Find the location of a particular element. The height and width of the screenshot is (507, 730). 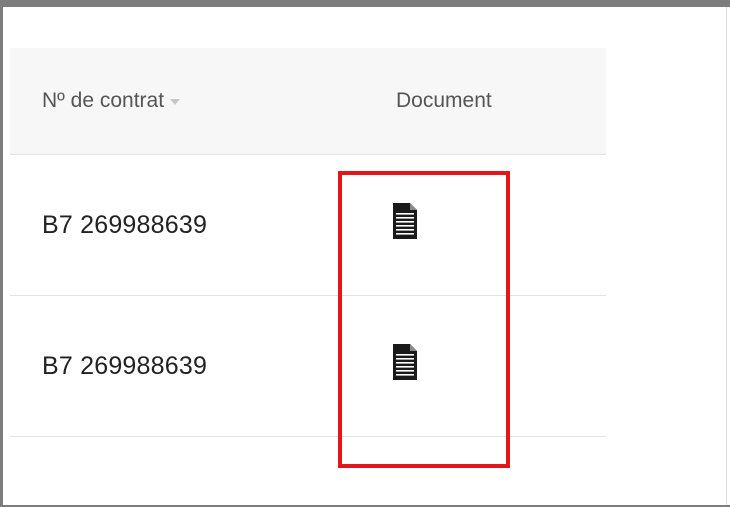

column-header-document-label: Document is located at coordinates (444, 100).